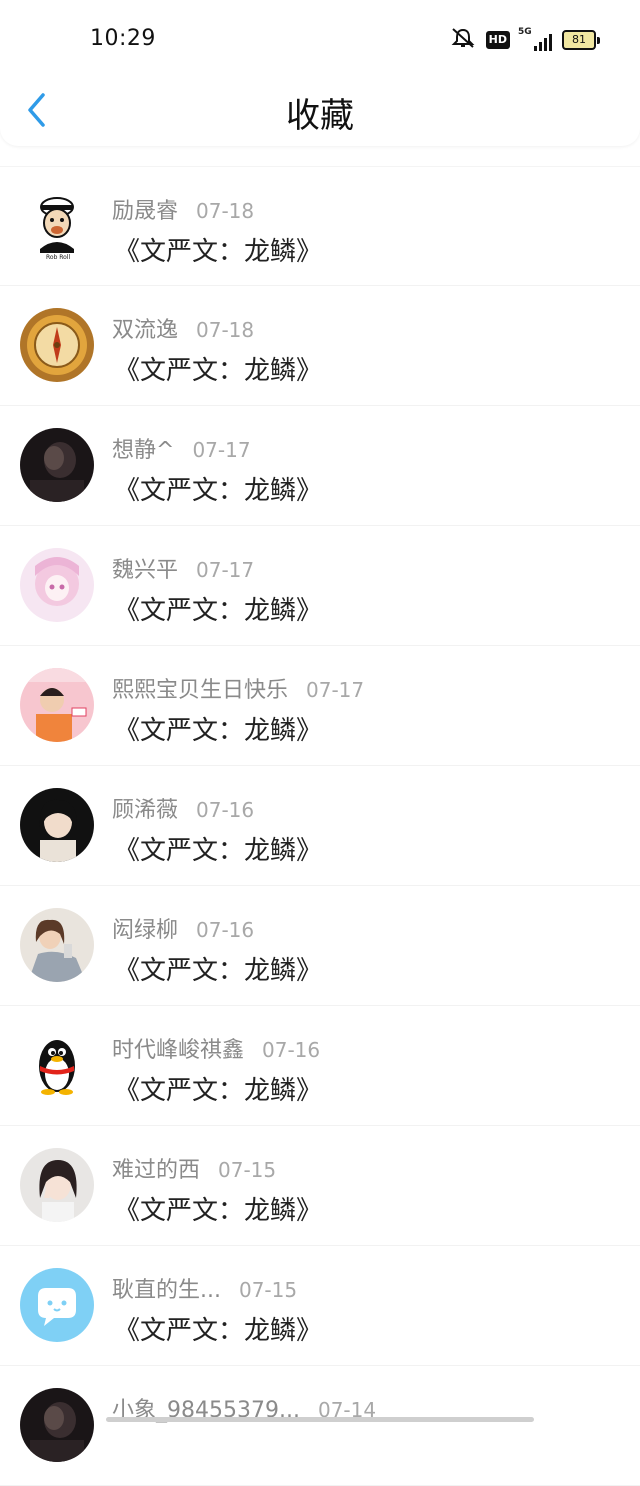  What do you see at coordinates (183, 328) in the screenshot?
I see `item-meta: 双流逸 07-18` at bounding box center [183, 328].